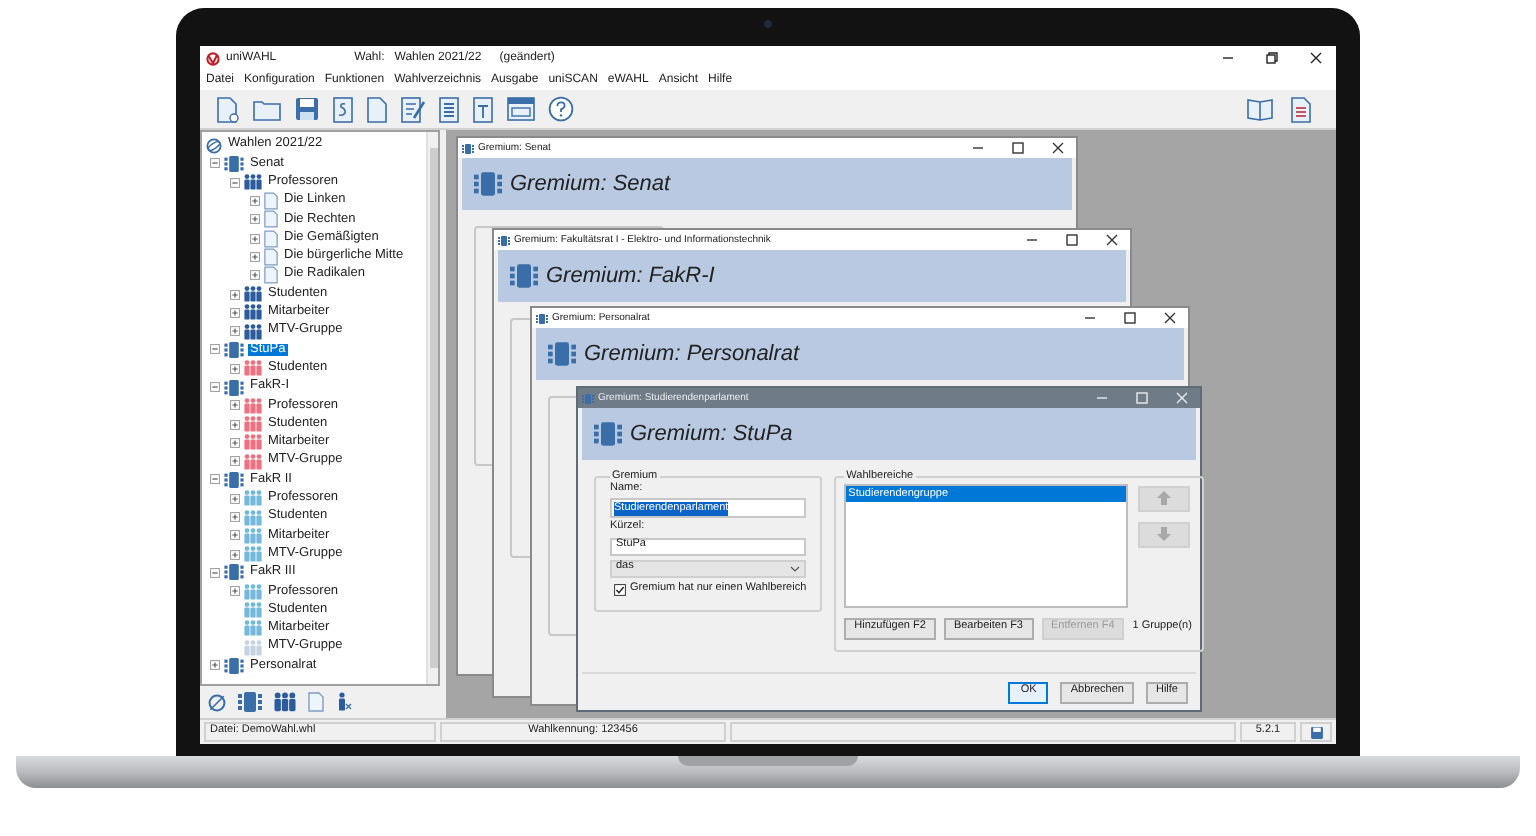 The width and height of the screenshot is (1536, 836). Describe the element at coordinates (590, 184) in the screenshot. I see `dialog-heading: Gremium: Senat` at that location.